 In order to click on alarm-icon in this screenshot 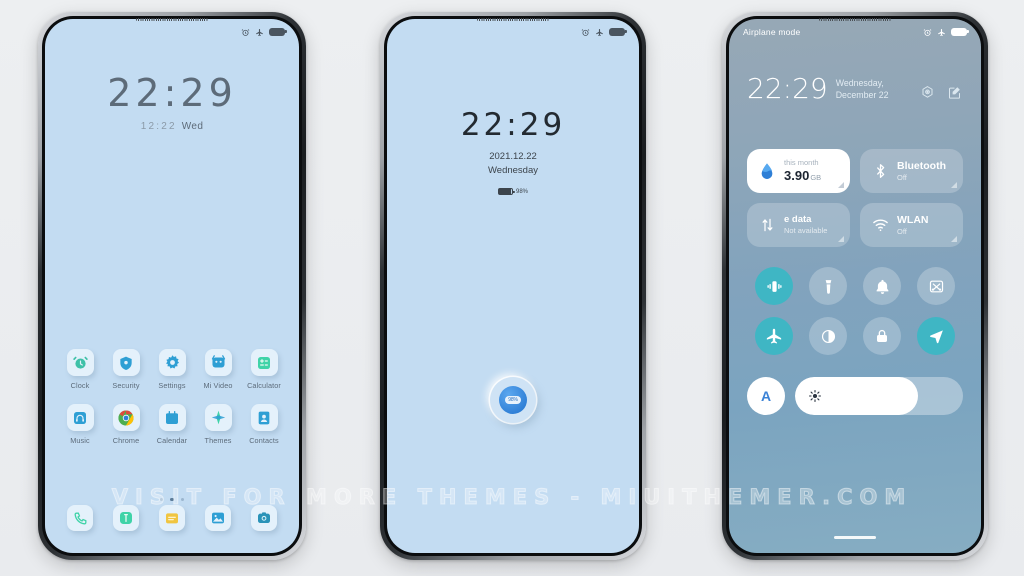, I will do `click(927, 32)`.